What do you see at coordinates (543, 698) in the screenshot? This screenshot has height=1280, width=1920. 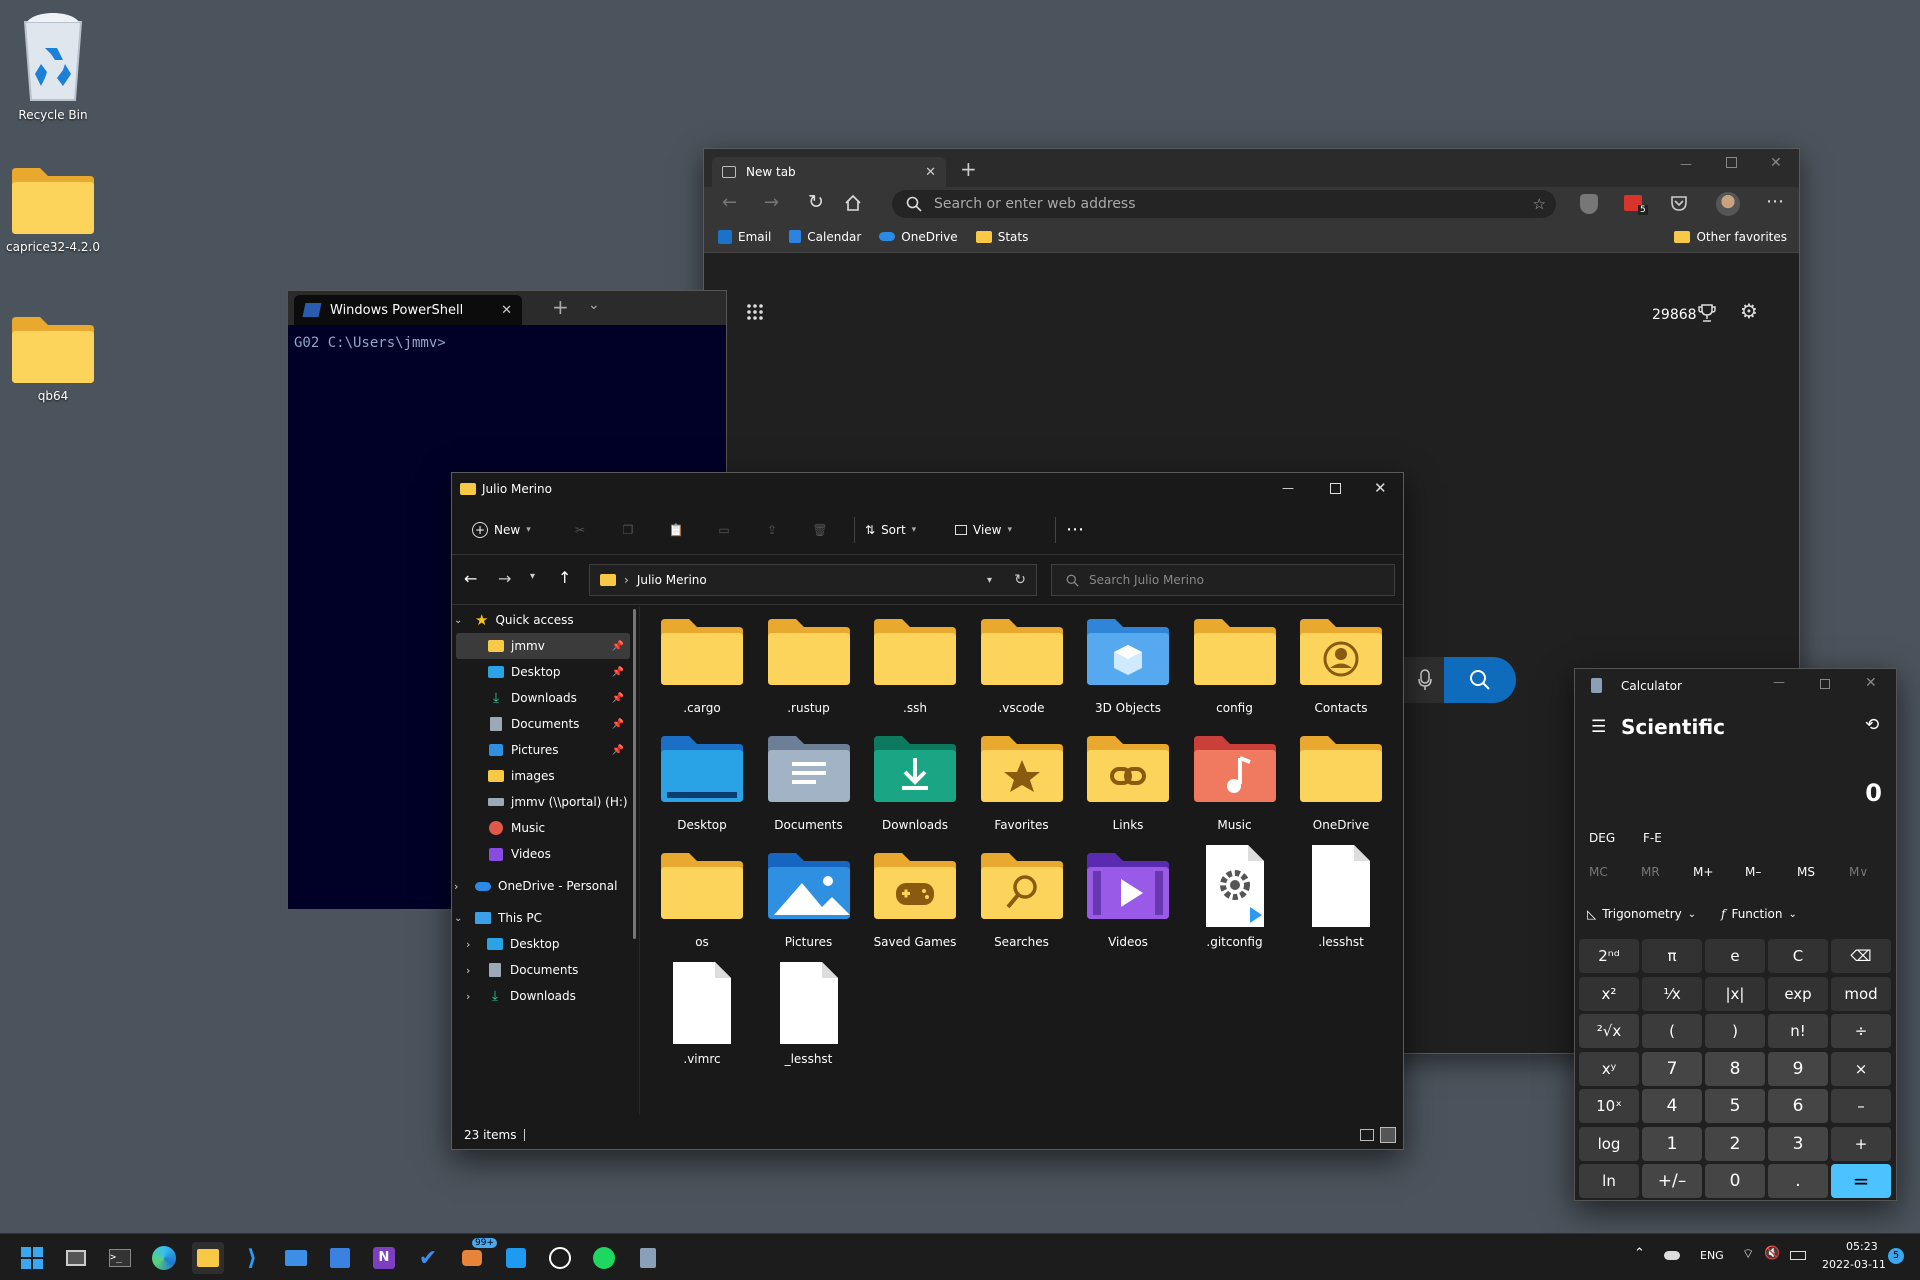 I see `nav-downloads: ⤓ Downloads 📌` at bounding box center [543, 698].